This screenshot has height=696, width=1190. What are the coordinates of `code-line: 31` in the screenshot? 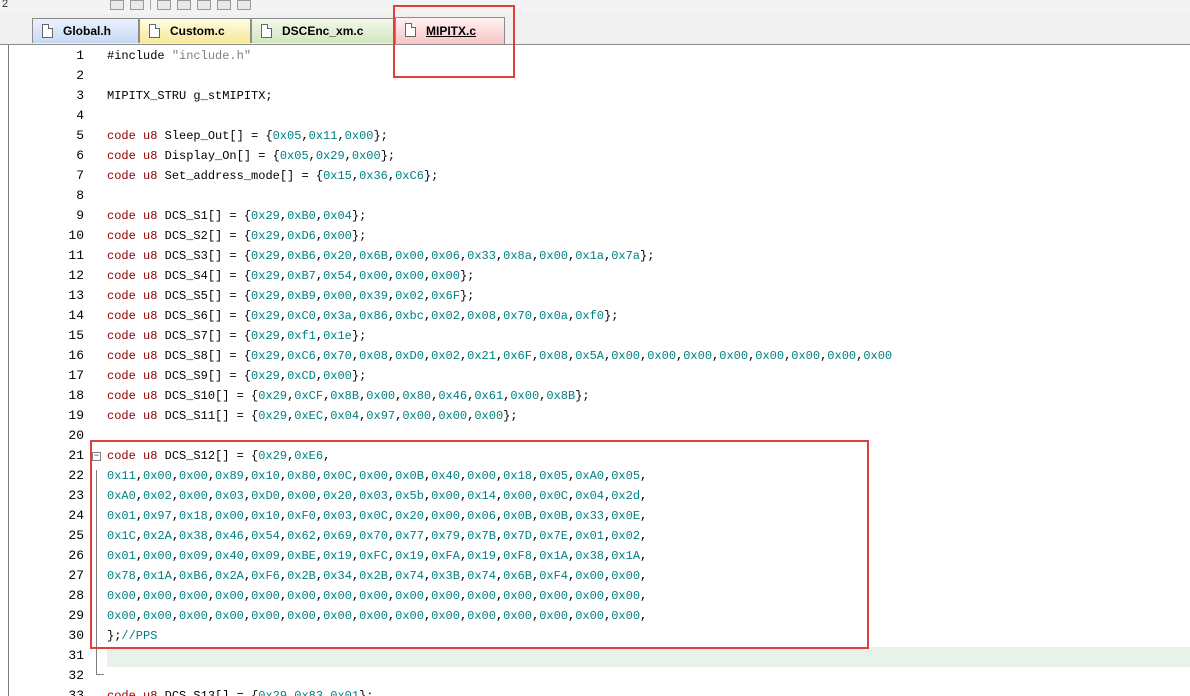 It's located at (595, 657).